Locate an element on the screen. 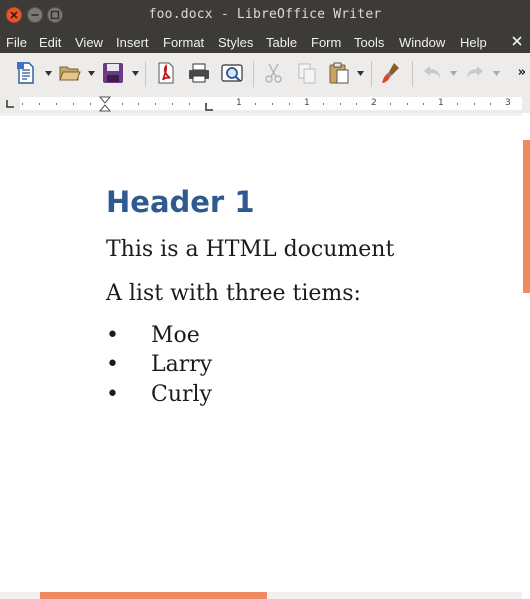 Image resolution: width=530 pixels, height=599 pixels. open-dropdown-icon is located at coordinates (91, 73).